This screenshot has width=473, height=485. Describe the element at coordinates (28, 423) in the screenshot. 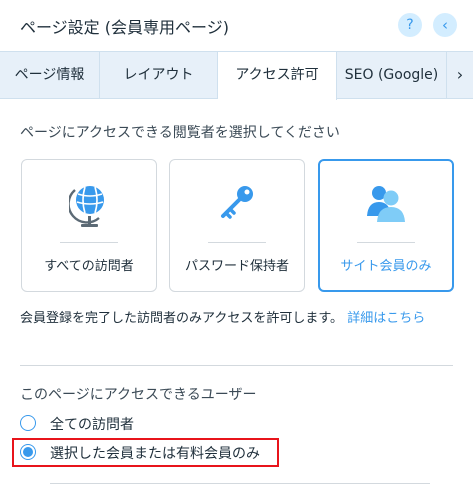

I see `radio-button` at that location.